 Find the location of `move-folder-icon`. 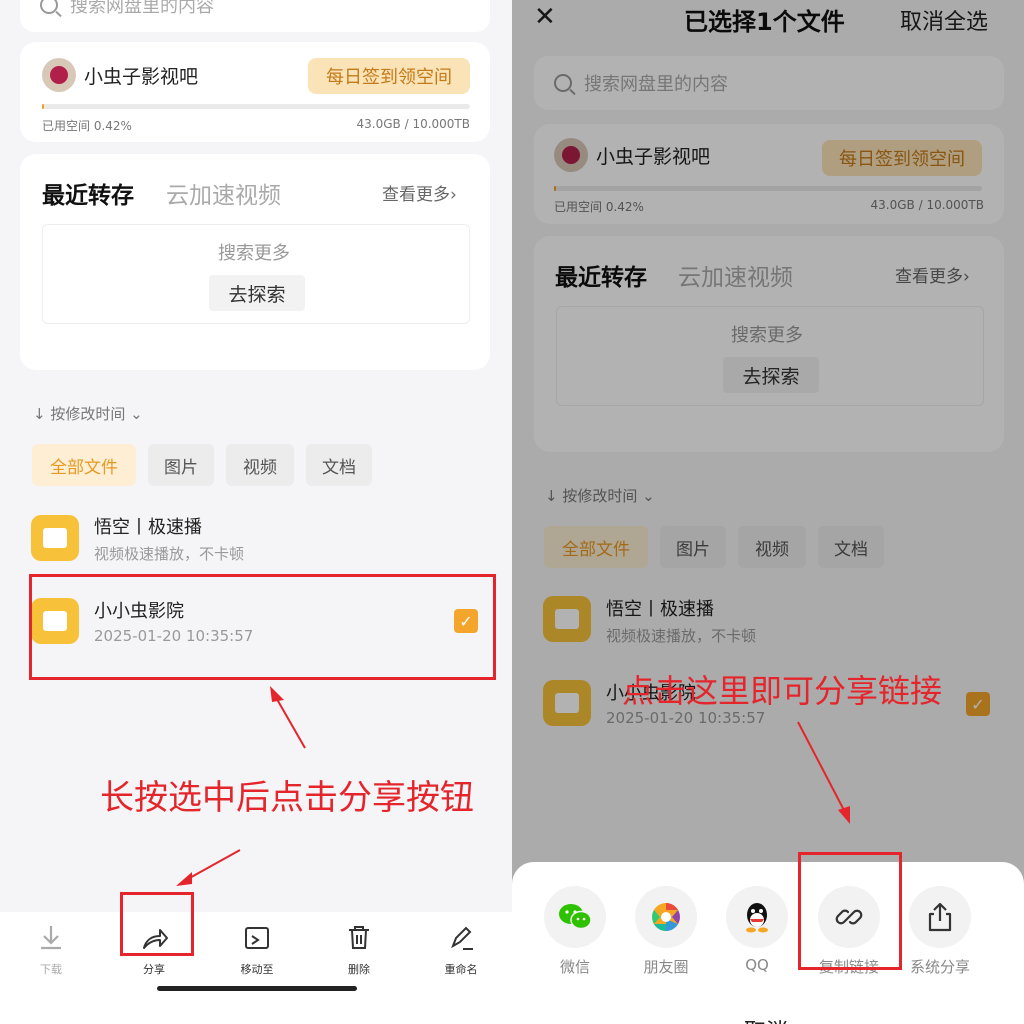

move-folder-icon is located at coordinates (257, 938).